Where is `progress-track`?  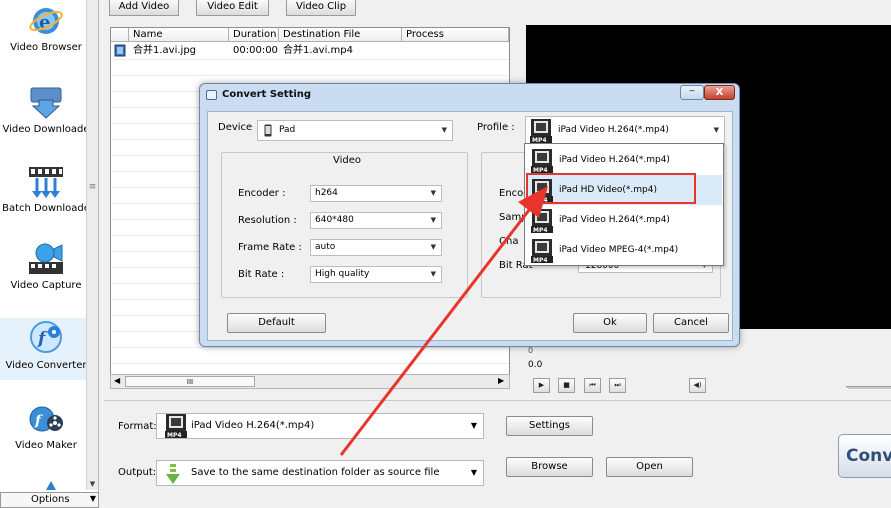 progress-track is located at coordinates (868, 387).